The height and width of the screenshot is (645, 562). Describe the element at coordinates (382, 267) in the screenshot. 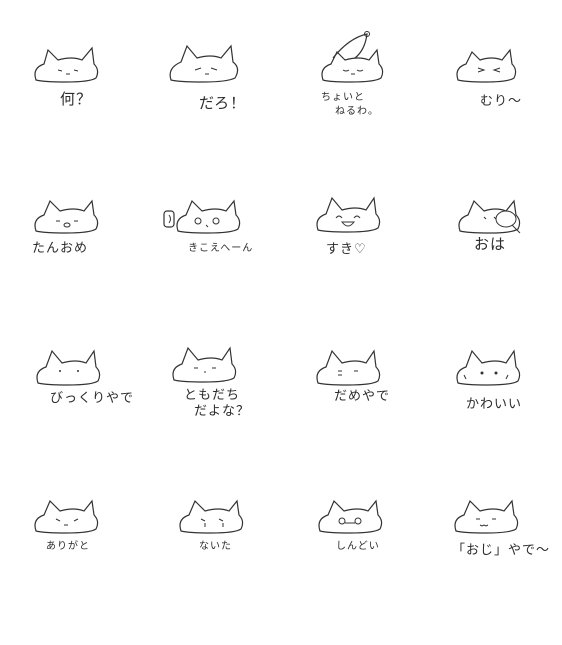

I see `sticker-suki: すき♡` at that location.